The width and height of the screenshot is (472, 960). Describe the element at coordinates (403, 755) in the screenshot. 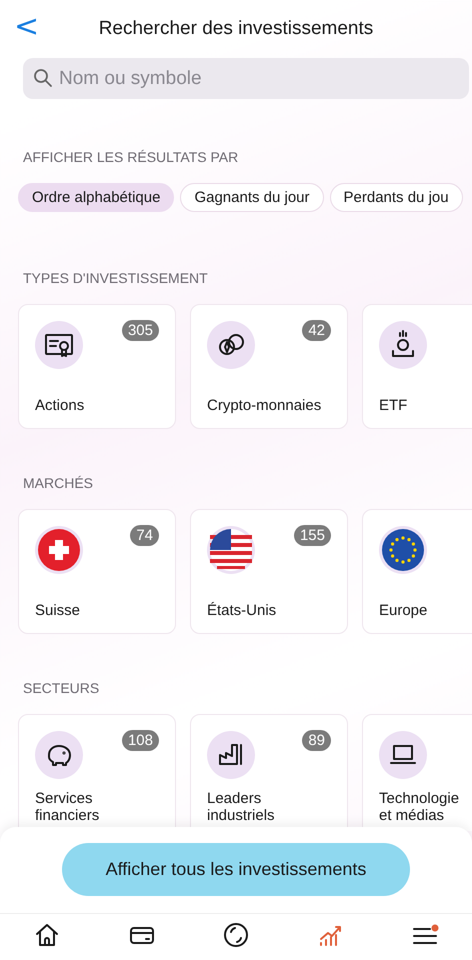

I see `laptop-icon` at that location.